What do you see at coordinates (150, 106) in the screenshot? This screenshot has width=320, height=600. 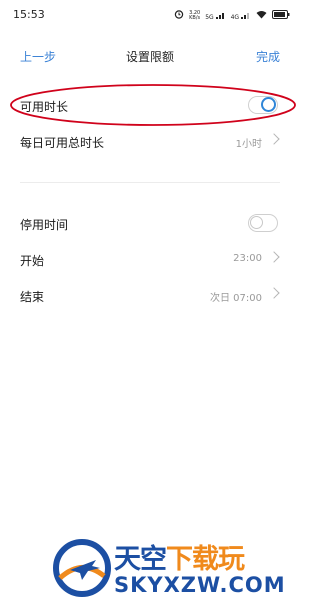 I see `setting-row-available-time: 可用时长` at bounding box center [150, 106].